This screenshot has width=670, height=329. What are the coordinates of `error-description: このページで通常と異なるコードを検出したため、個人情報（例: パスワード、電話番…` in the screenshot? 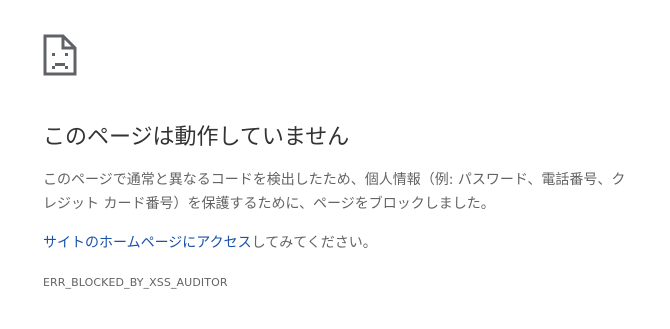 It's located at (334, 192).